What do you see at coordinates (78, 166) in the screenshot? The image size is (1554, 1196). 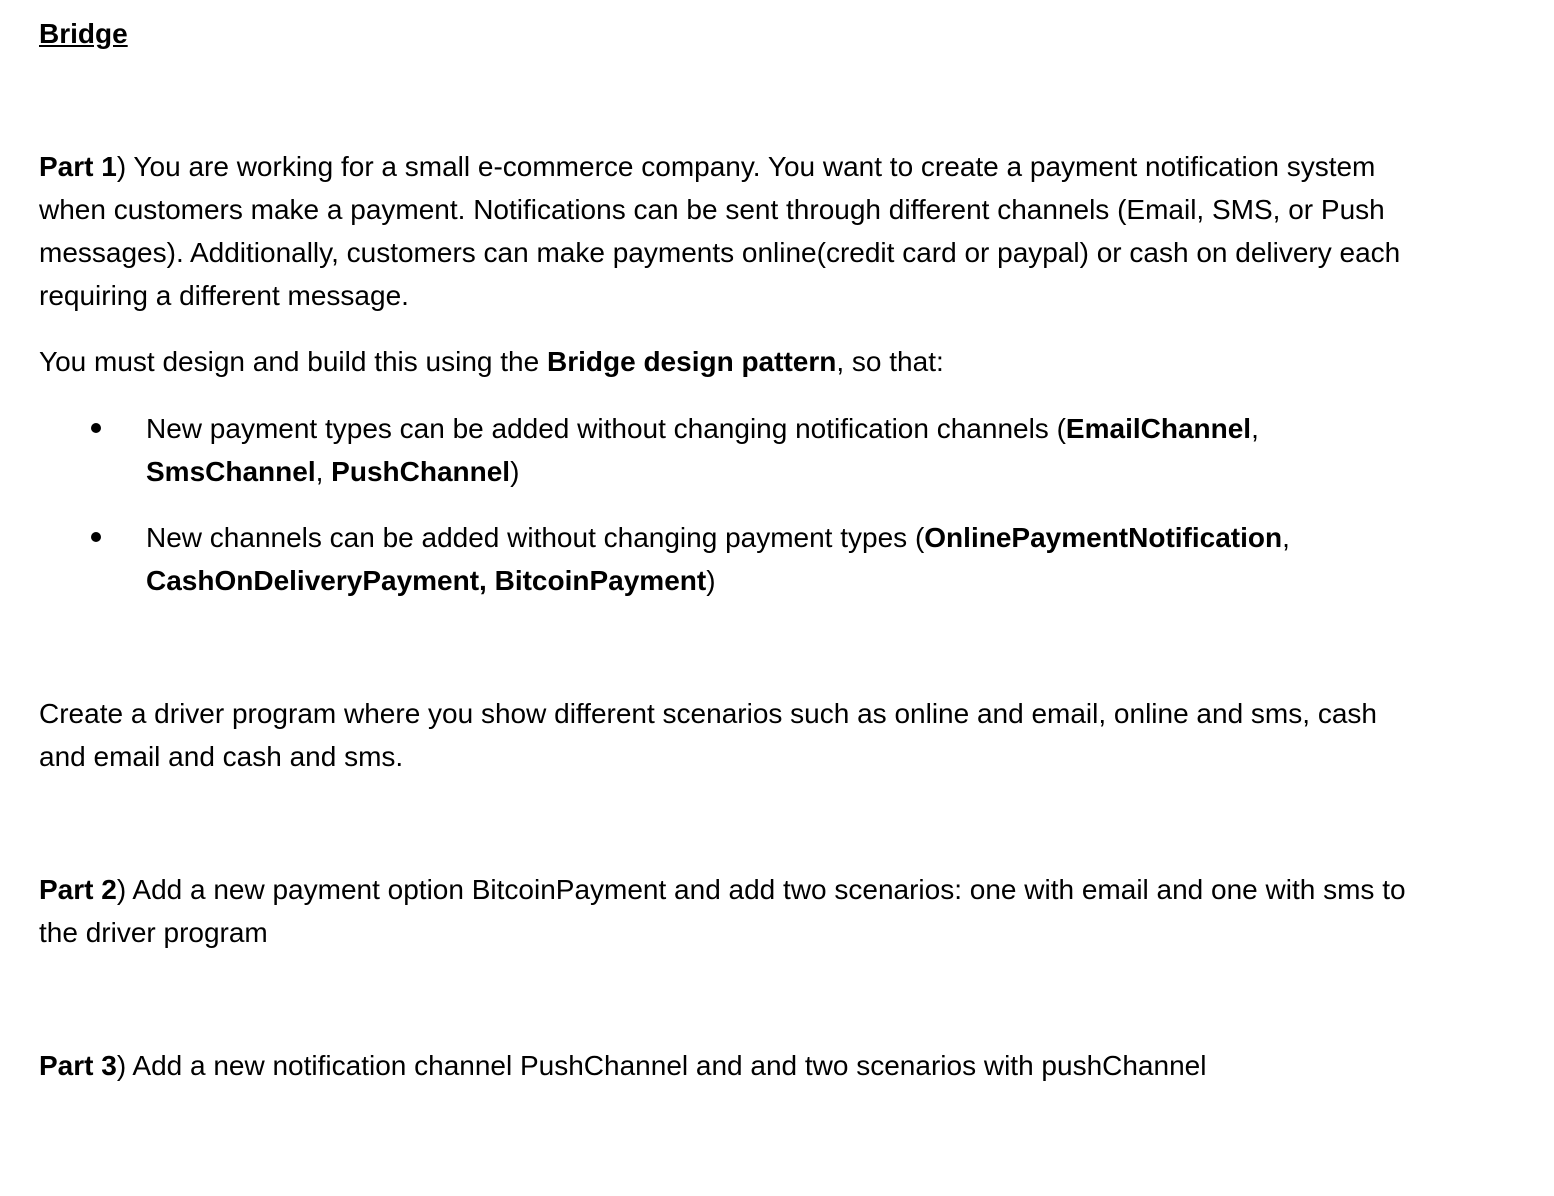 I see `part1-label: Part 1` at bounding box center [78, 166].